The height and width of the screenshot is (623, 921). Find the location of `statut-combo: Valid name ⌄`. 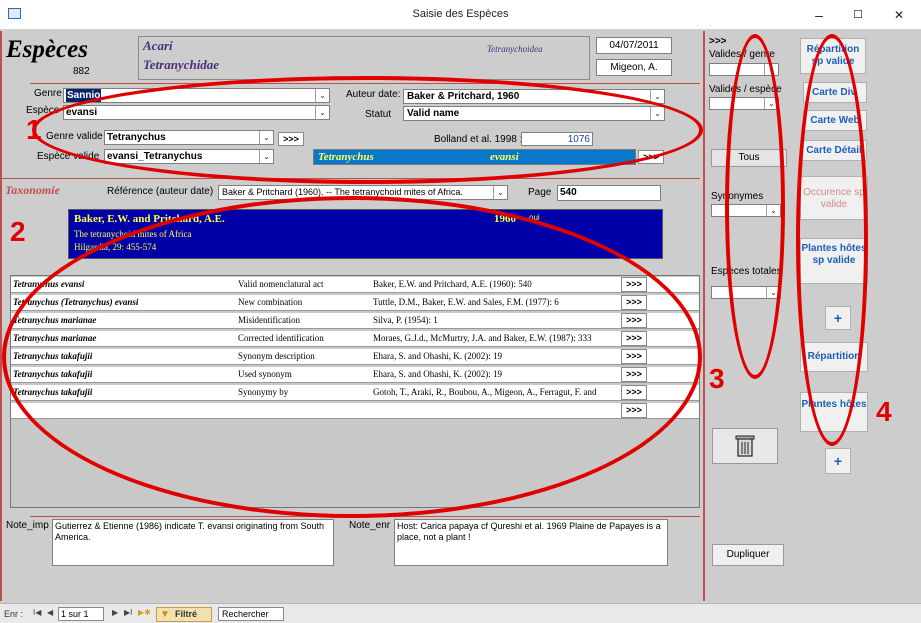

statut-combo: Valid name ⌄ is located at coordinates (534, 113).